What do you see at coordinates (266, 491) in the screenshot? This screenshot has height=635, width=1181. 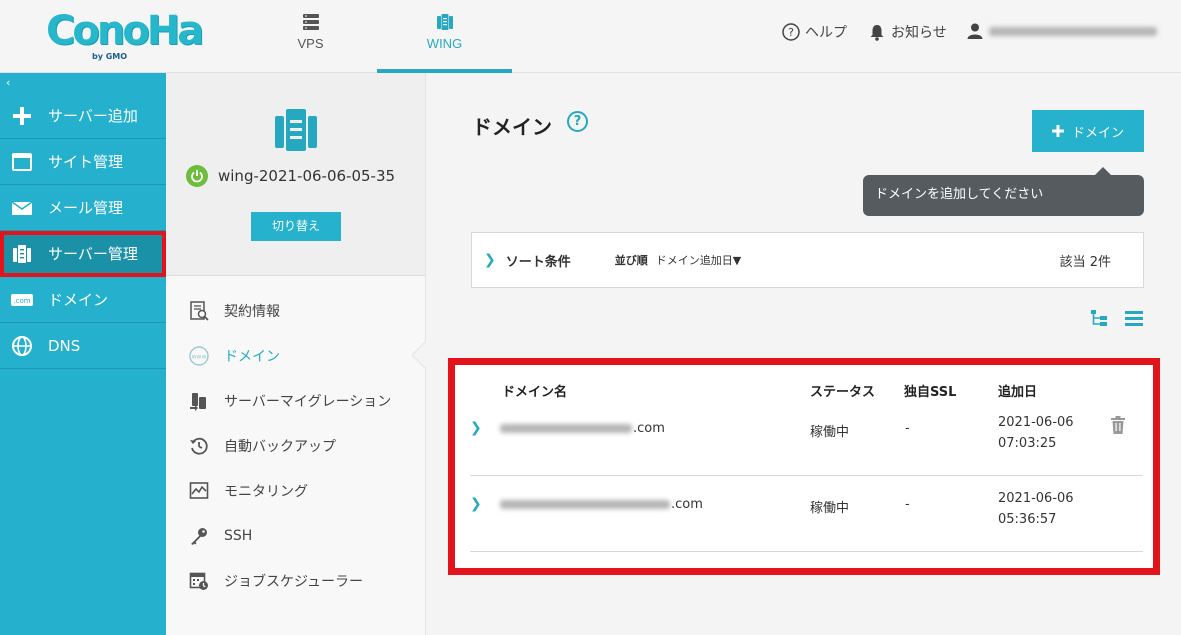 I see `menu-item-label: モニタリング` at bounding box center [266, 491].